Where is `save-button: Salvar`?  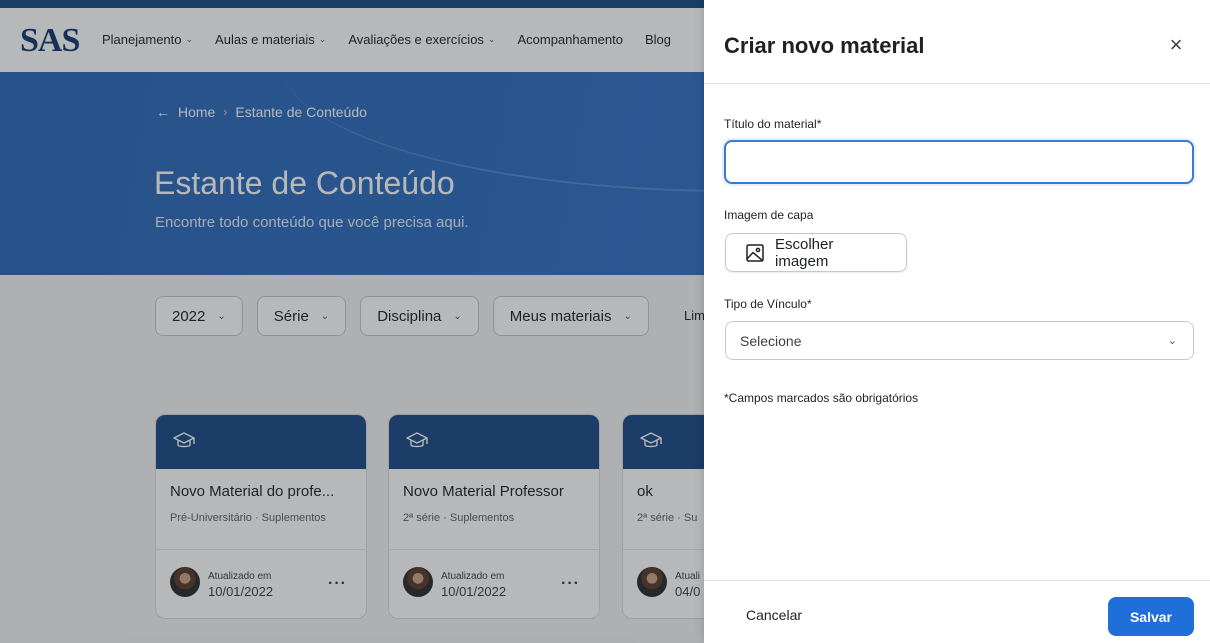 save-button: Salvar is located at coordinates (1151, 616).